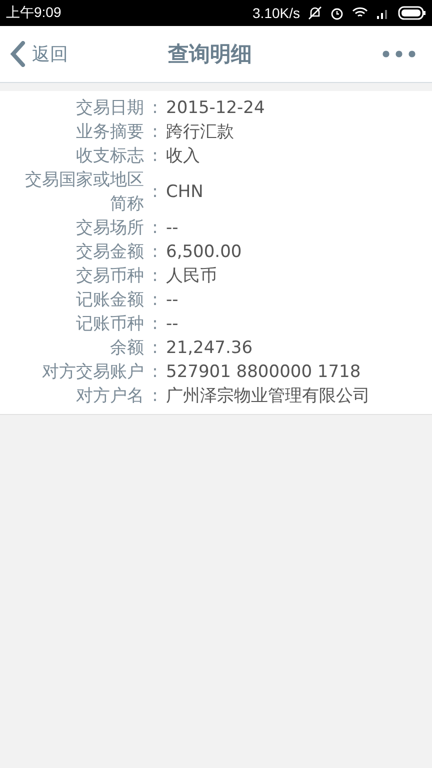 This screenshot has height=768, width=432. Describe the element at coordinates (109, 228) in the screenshot. I see `field-label: 交易场所` at that location.